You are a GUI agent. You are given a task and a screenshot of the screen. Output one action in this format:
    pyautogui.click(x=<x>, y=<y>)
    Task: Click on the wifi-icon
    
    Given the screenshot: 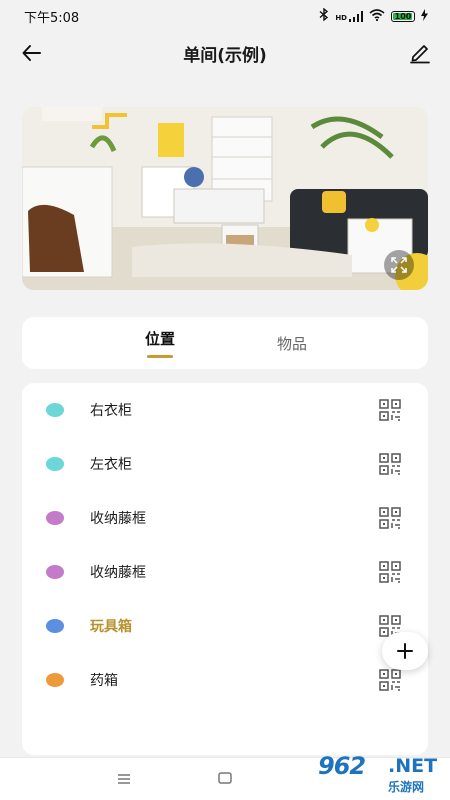 What is the action you would take?
    pyautogui.click(x=377, y=16)
    